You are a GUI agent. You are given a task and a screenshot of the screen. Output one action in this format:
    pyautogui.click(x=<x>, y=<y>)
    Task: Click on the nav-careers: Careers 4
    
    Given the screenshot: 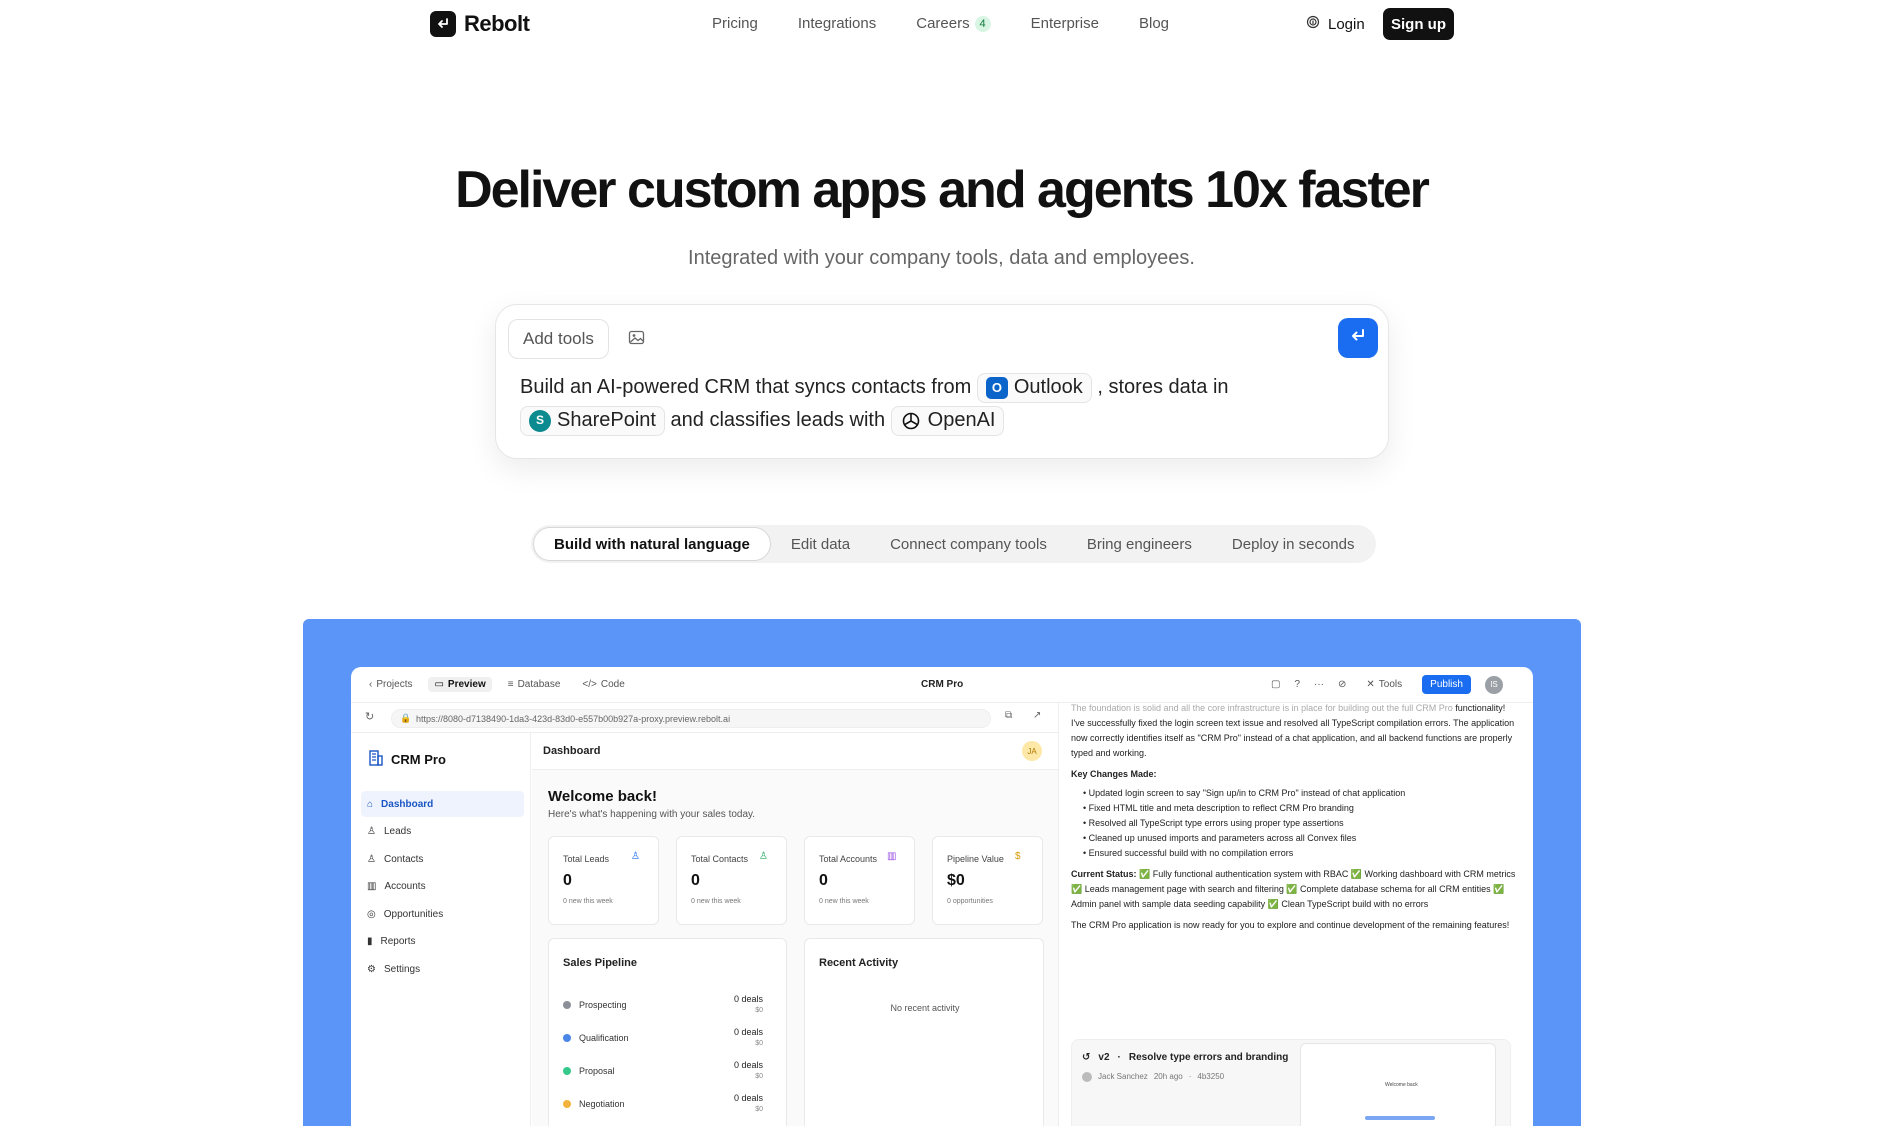 What is the action you would take?
    pyautogui.click(x=953, y=23)
    